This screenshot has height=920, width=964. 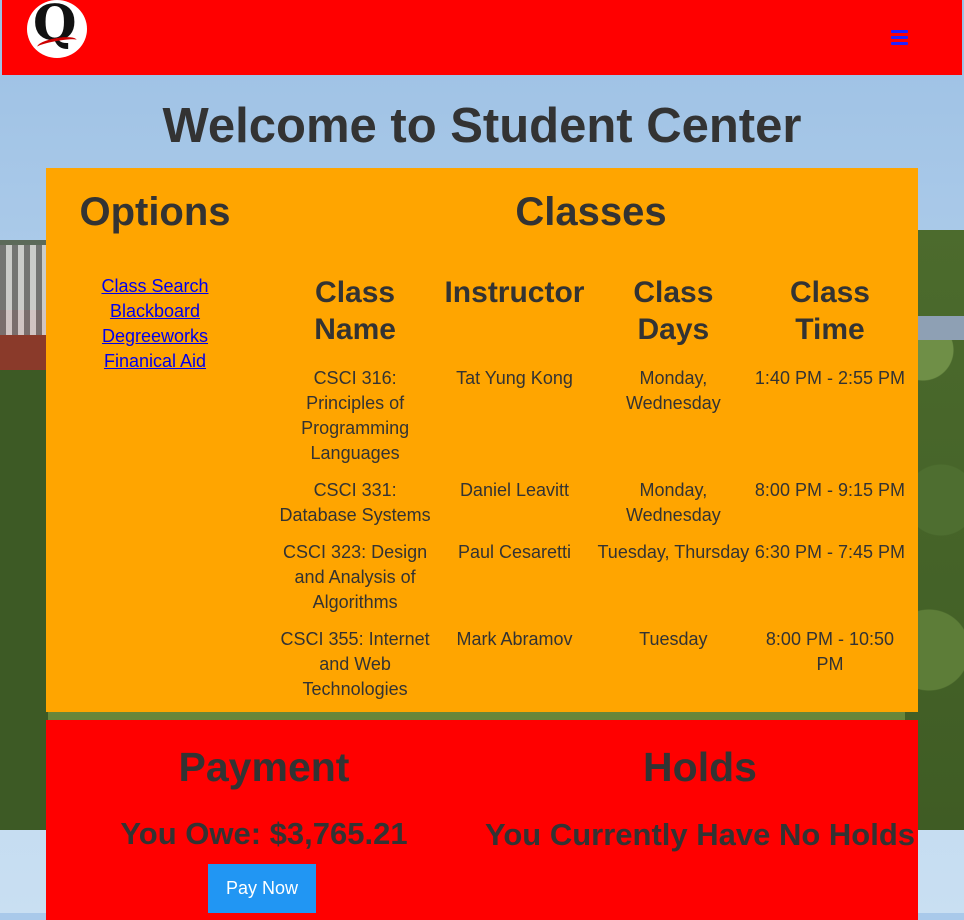 I want to click on amount-owed-text: You Owe: $3,765.21, so click(x=264, y=833).